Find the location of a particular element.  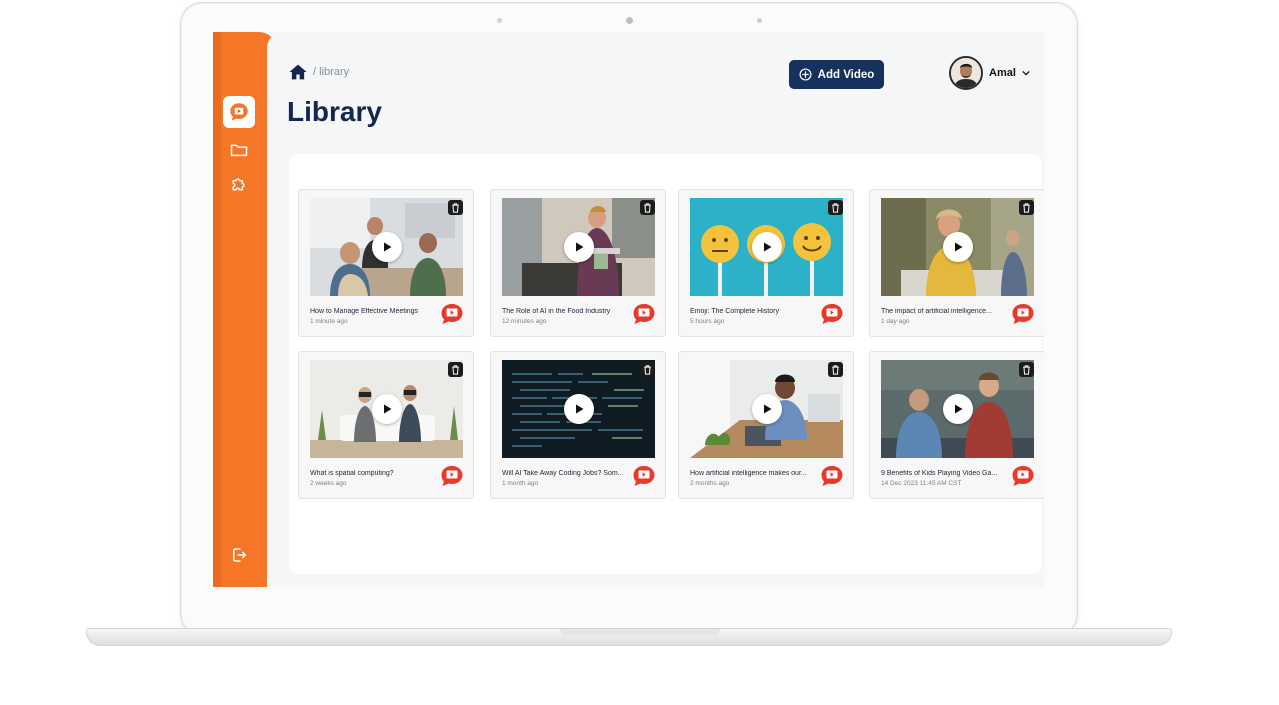

puzzle-icon is located at coordinates (238, 184).